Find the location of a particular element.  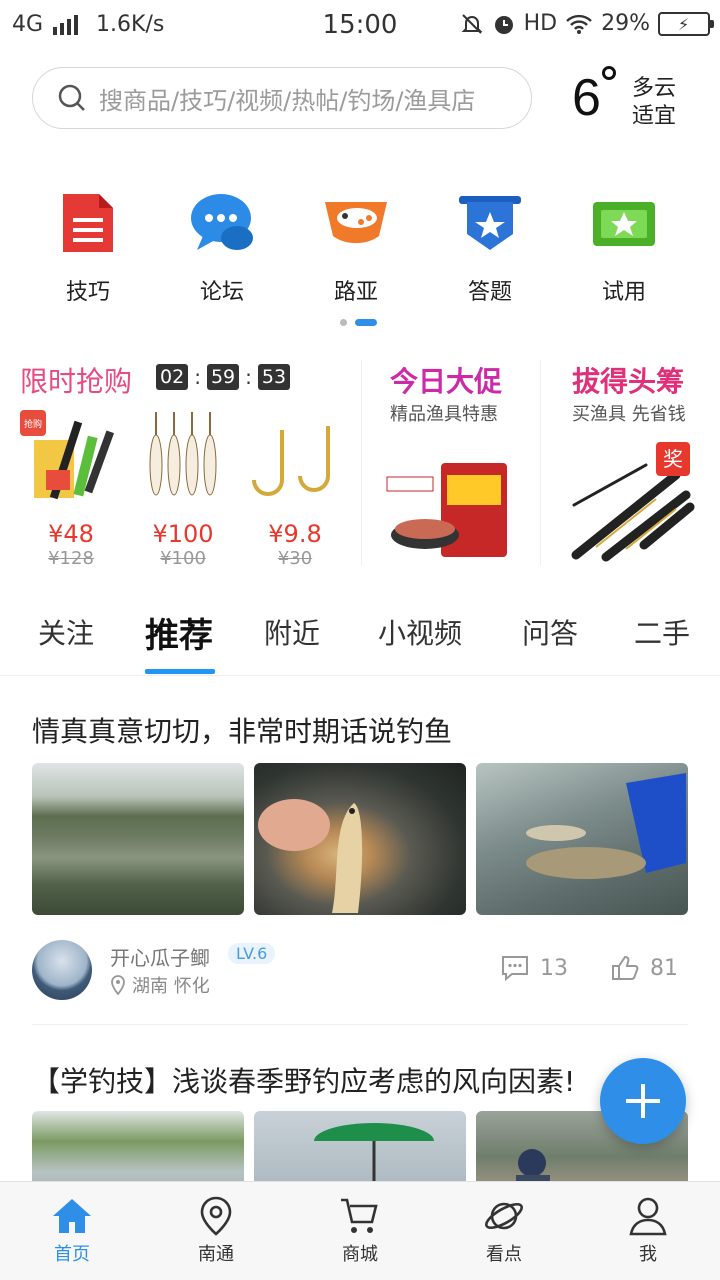

quick-label: 论坛 is located at coordinates (221, 292).